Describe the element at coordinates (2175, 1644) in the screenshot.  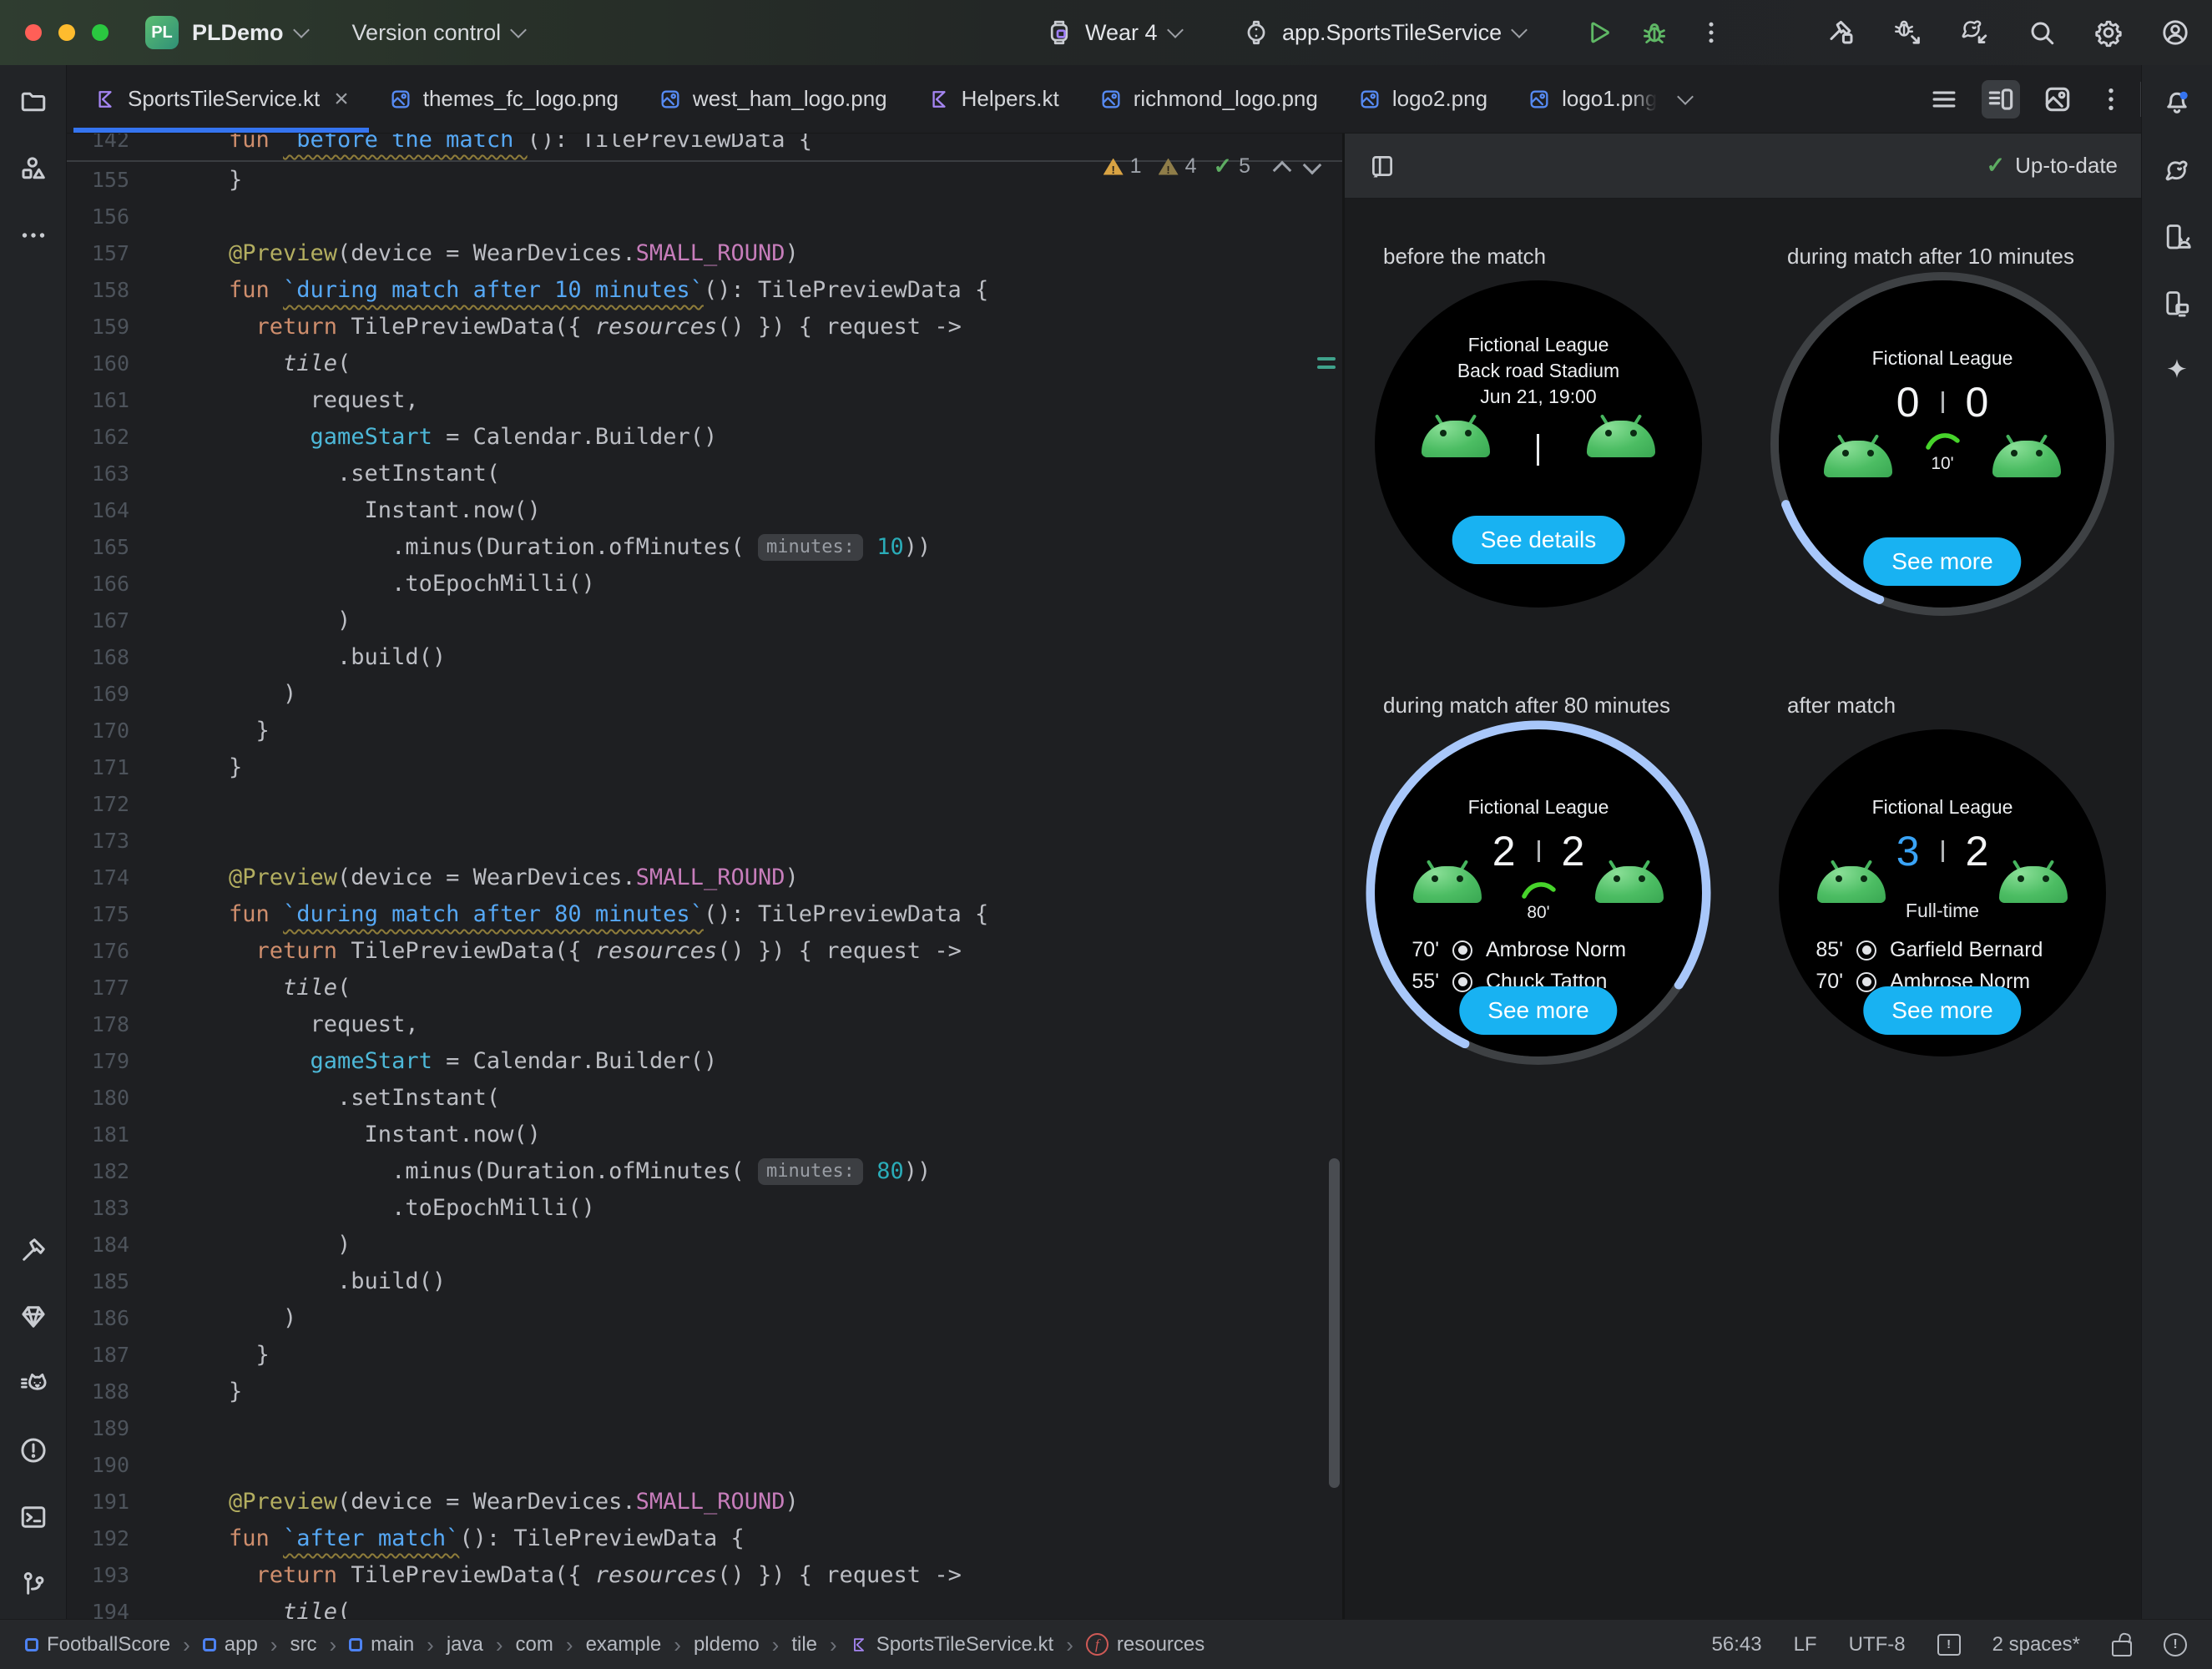
I see `circled-exclamation-icon: !` at that location.